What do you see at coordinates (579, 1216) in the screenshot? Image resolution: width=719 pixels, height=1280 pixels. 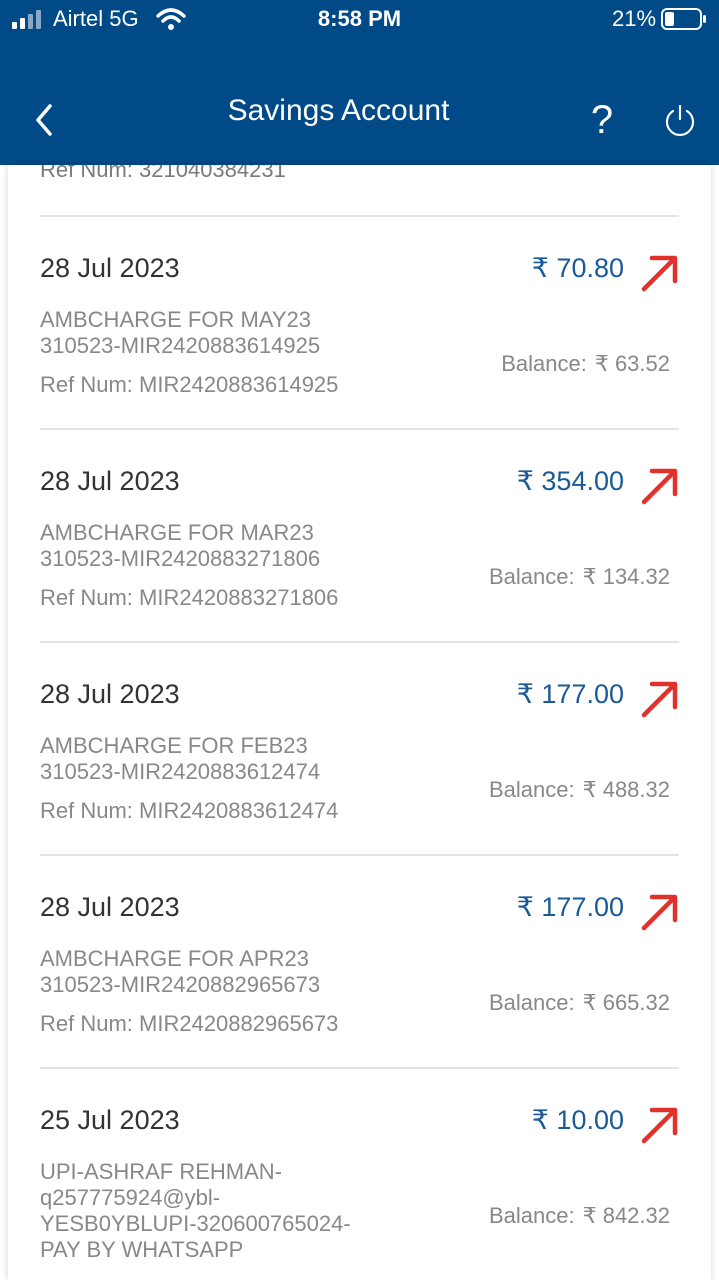 I see `transaction-balance: Balance: ₹ 842.32` at bounding box center [579, 1216].